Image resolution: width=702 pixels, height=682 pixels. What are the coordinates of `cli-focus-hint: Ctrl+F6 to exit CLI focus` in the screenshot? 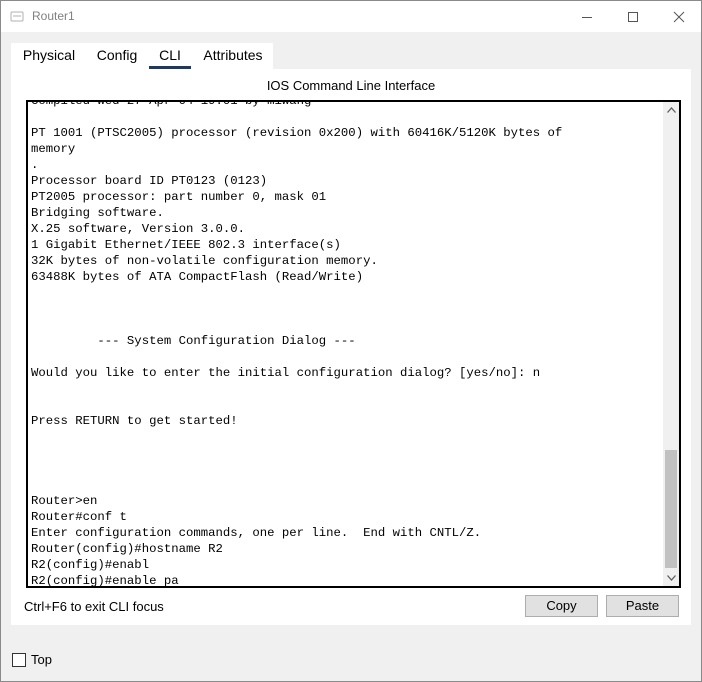 It's located at (94, 606).